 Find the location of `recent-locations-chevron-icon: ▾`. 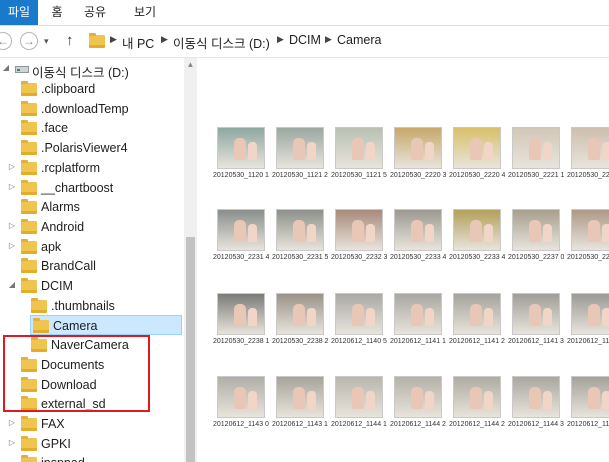

recent-locations-chevron-icon: ▾ is located at coordinates (46, 41).